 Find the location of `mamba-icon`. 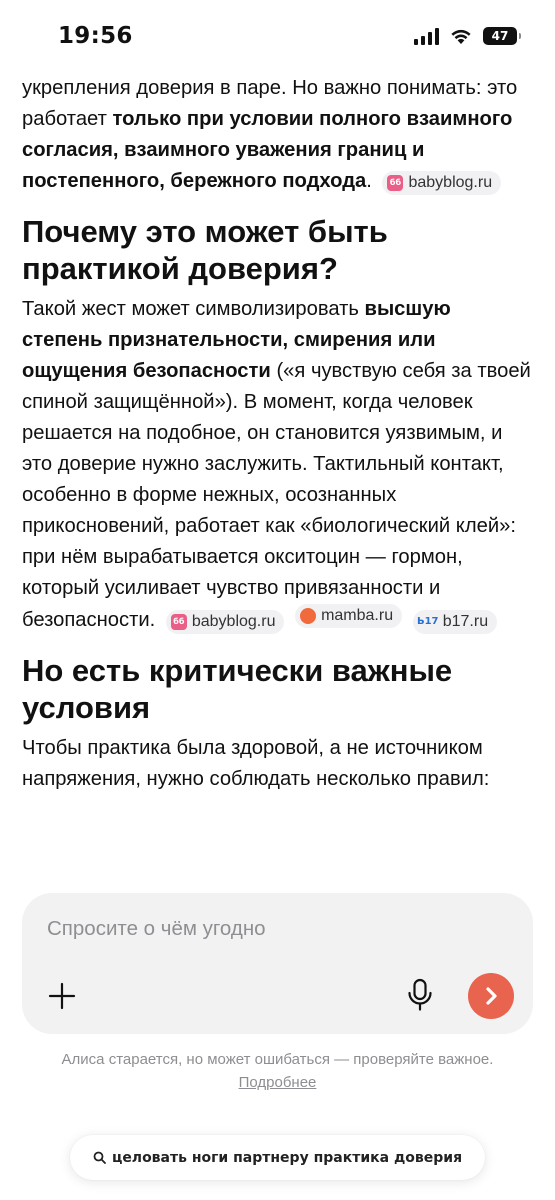

mamba-icon is located at coordinates (308, 616).